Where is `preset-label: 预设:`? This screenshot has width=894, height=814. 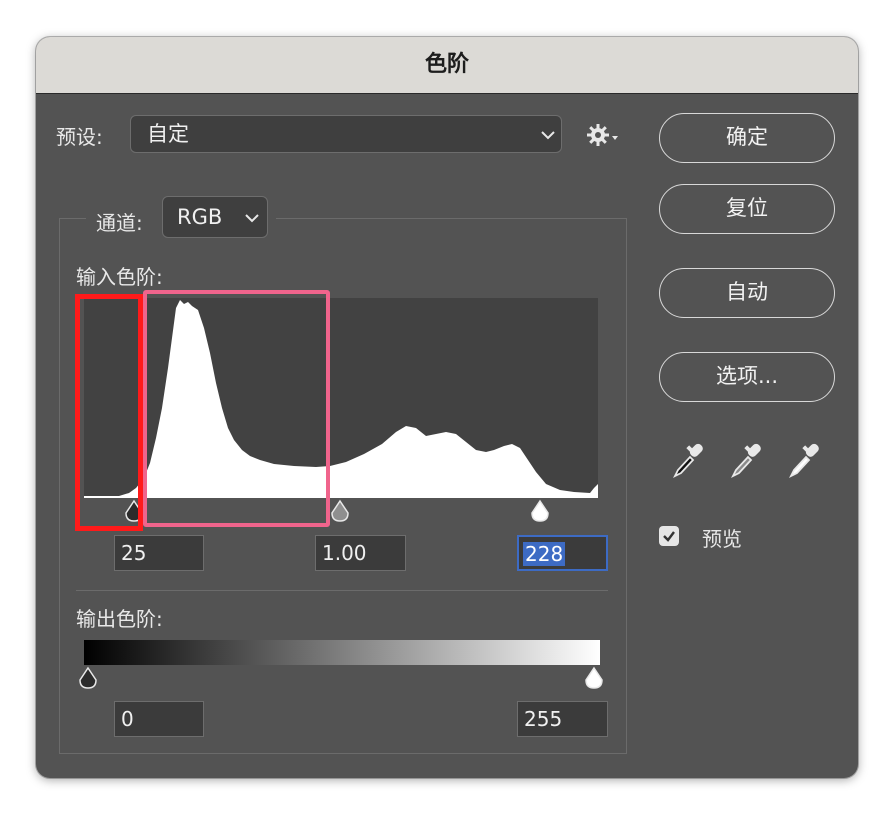
preset-label: 预设: is located at coordinates (79, 137).